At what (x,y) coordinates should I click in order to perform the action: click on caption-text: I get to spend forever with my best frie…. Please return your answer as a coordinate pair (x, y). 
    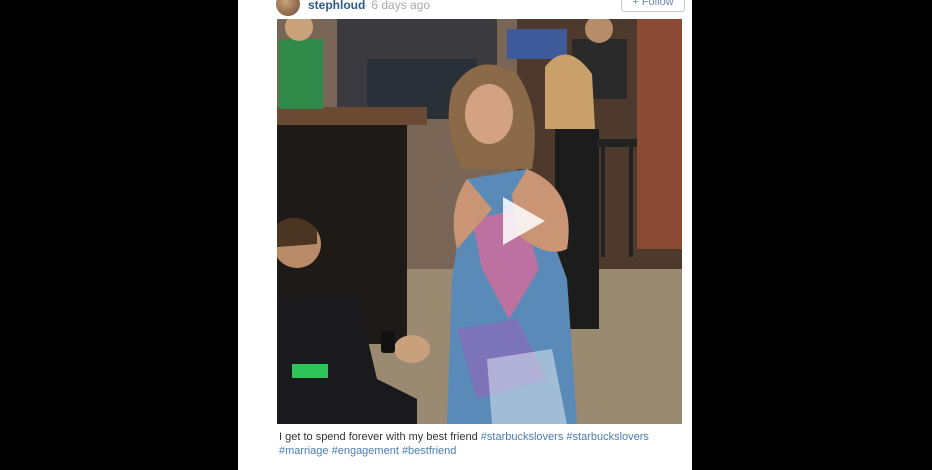
    Looking at the image, I should click on (378, 437).